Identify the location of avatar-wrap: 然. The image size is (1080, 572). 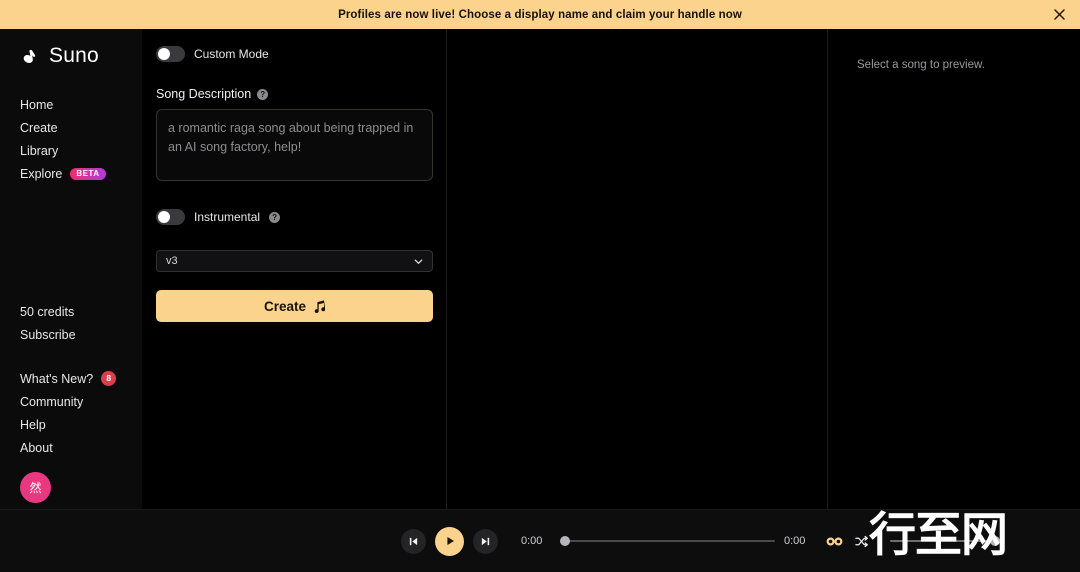
(81, 487).